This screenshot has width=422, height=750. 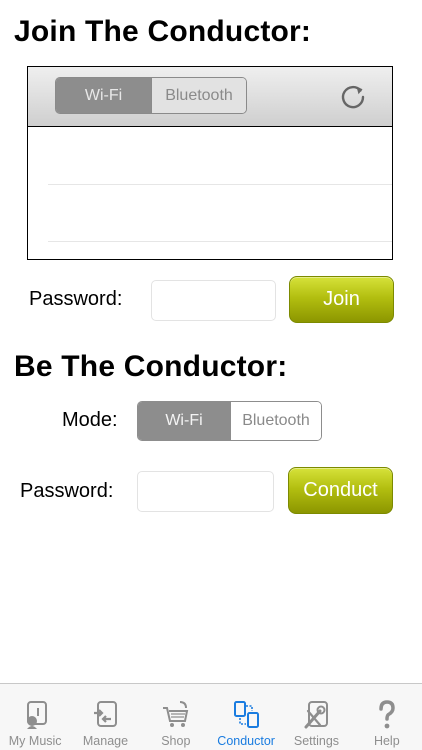 I want to click on conduct-button: Conduct, so click(x=340, y=490).